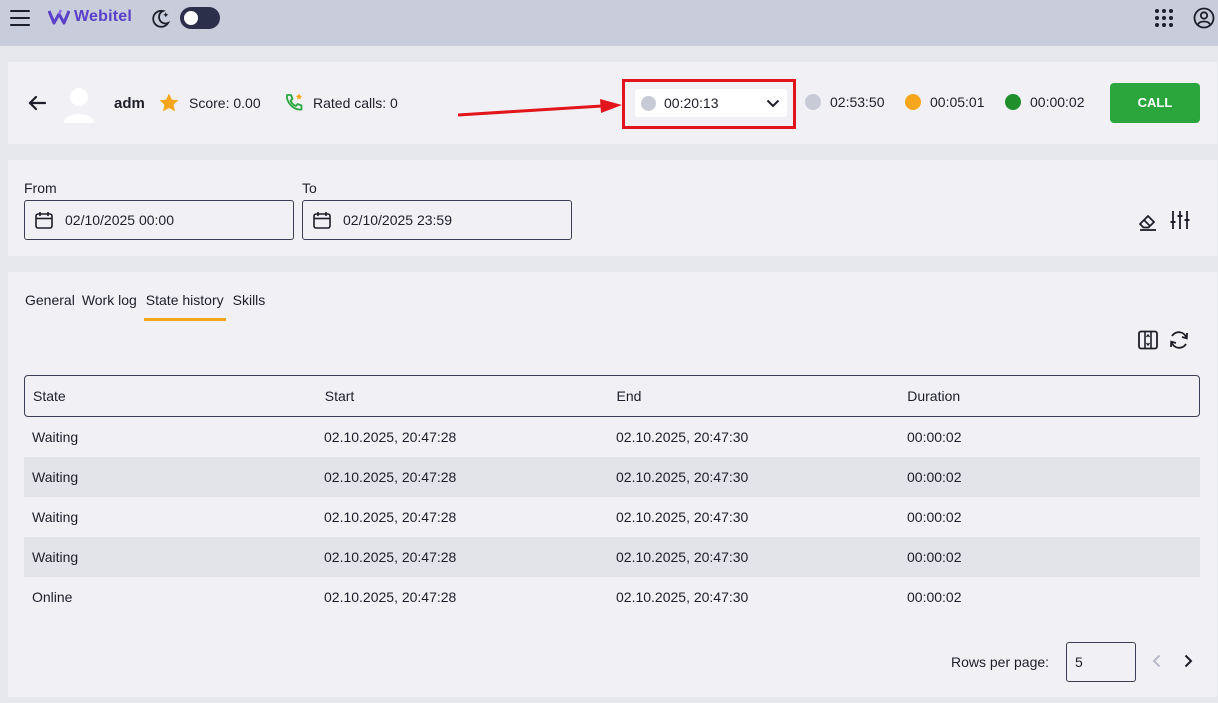  I want to click on brand-name: Webitel, so click(103, 16).